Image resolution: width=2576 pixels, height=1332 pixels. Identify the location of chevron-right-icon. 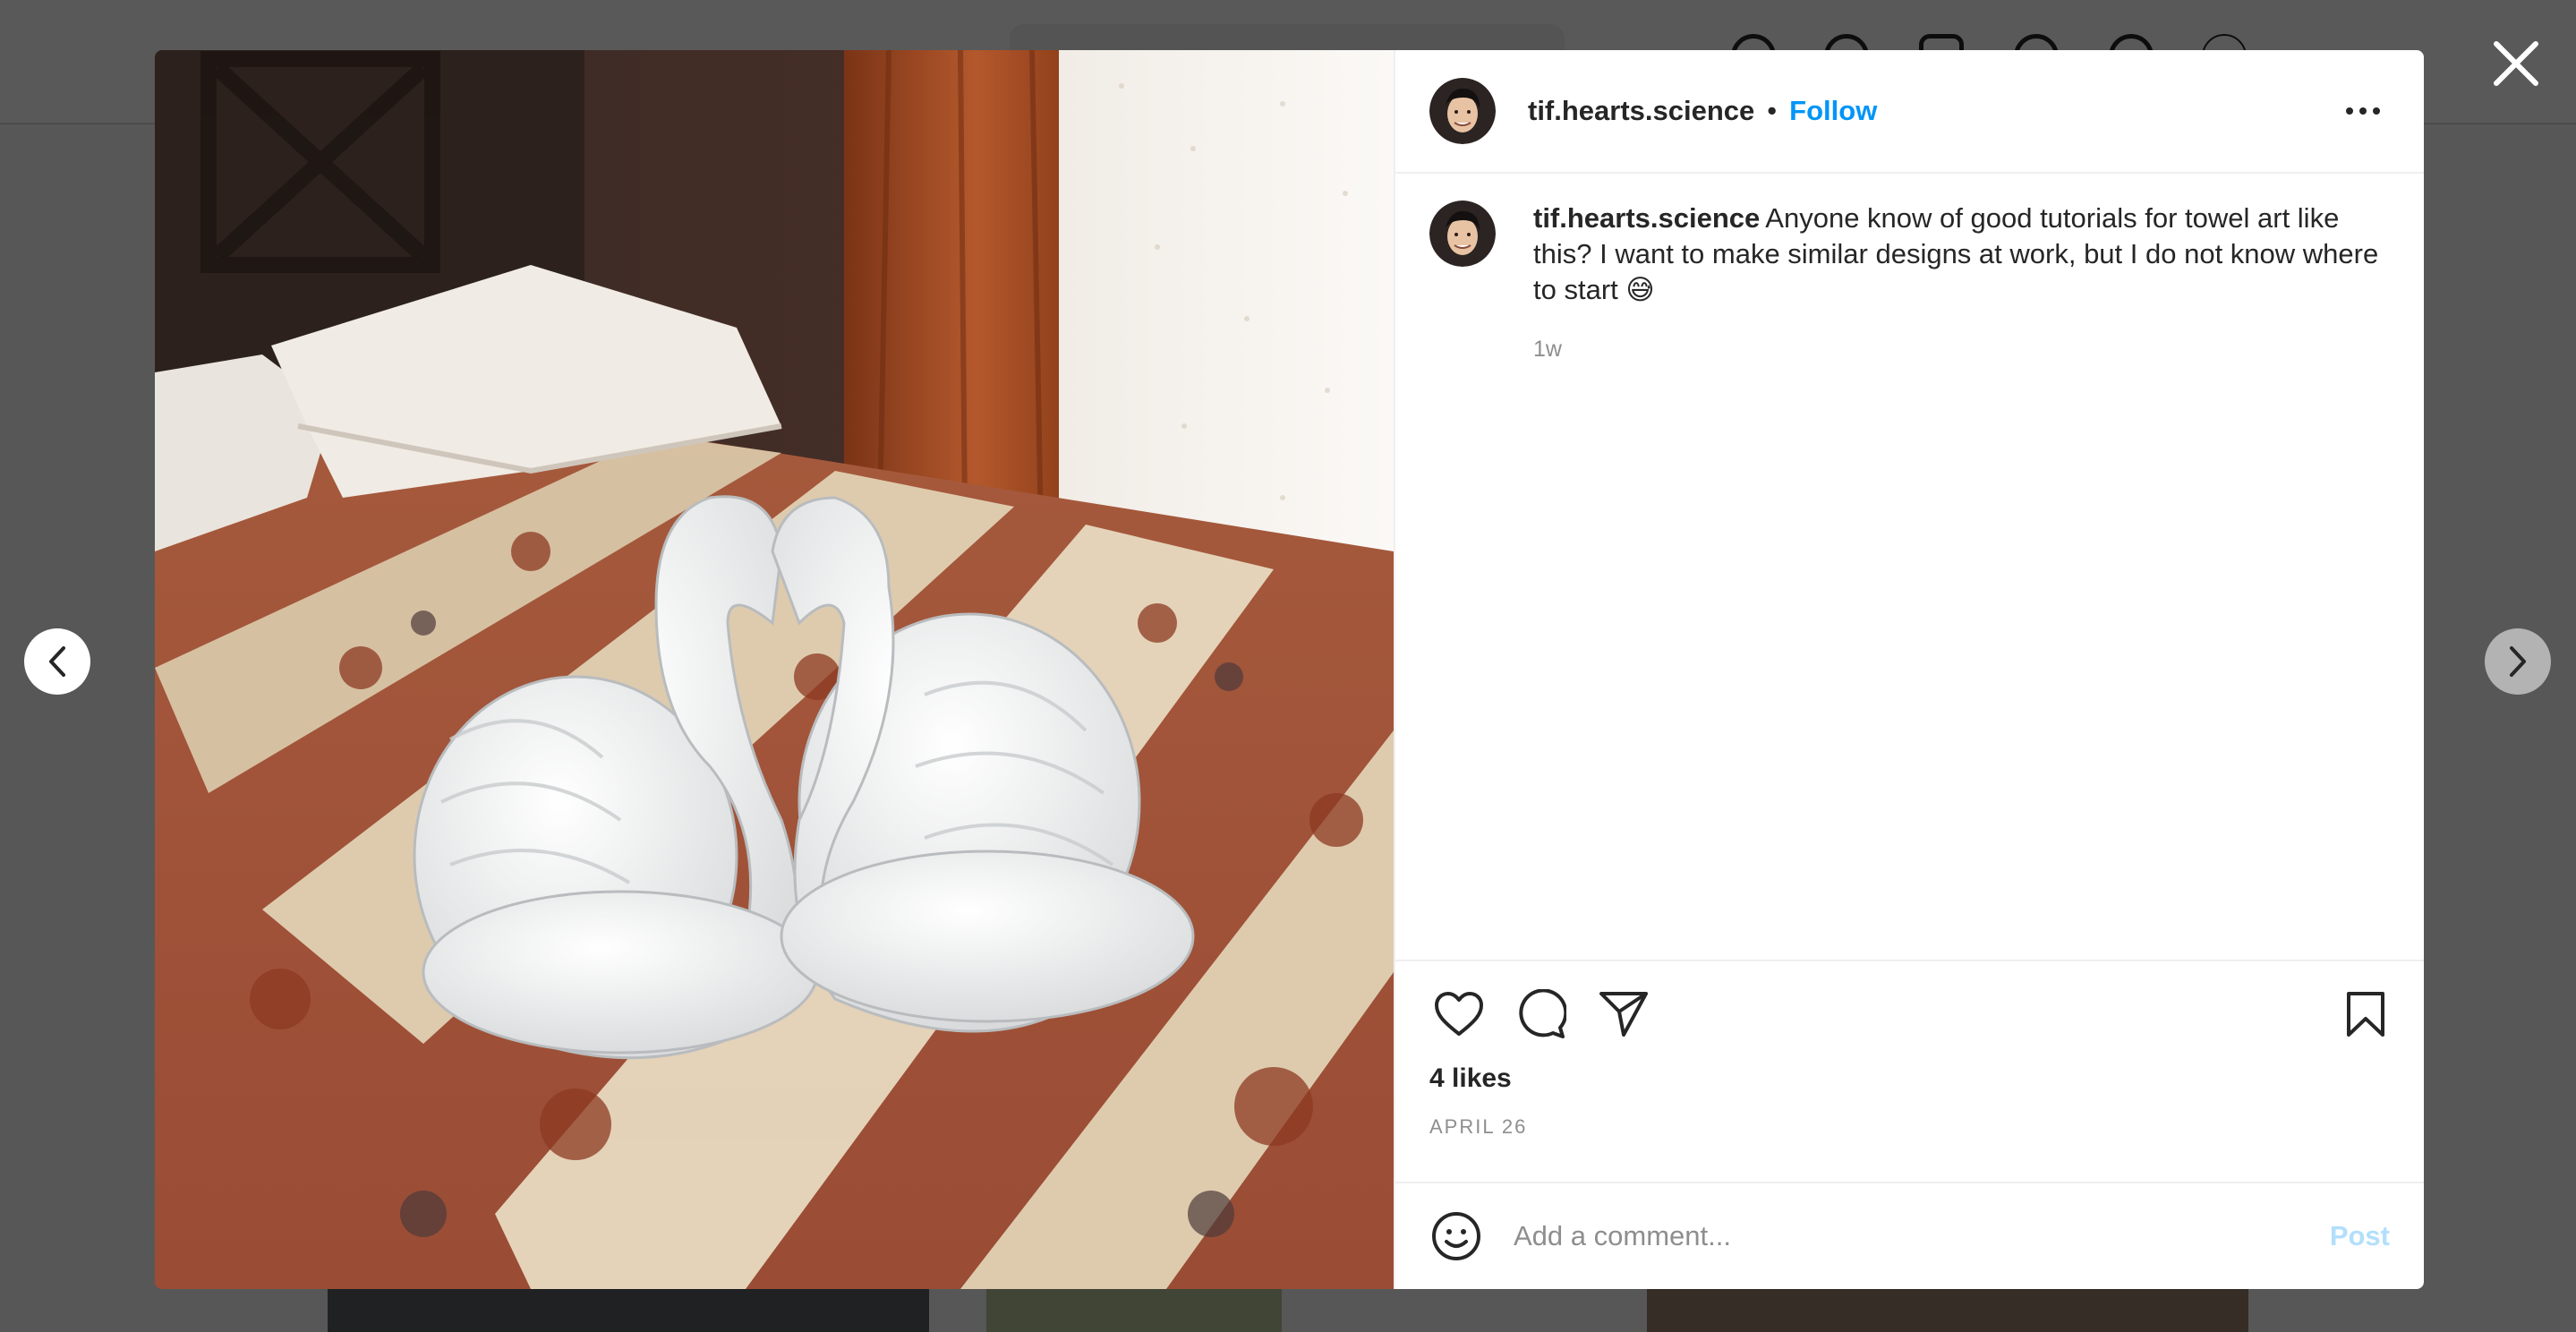
(2518, 661).